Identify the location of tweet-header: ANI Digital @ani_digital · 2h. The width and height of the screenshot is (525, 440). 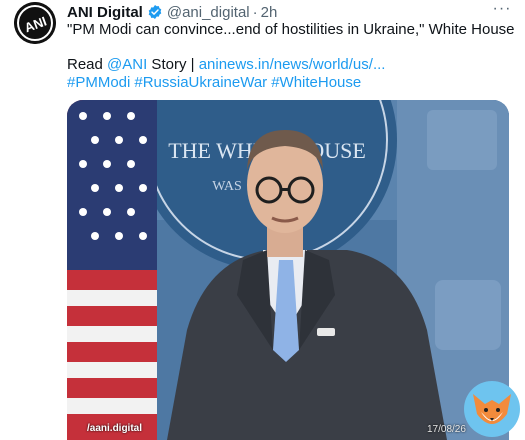
(276, 12).